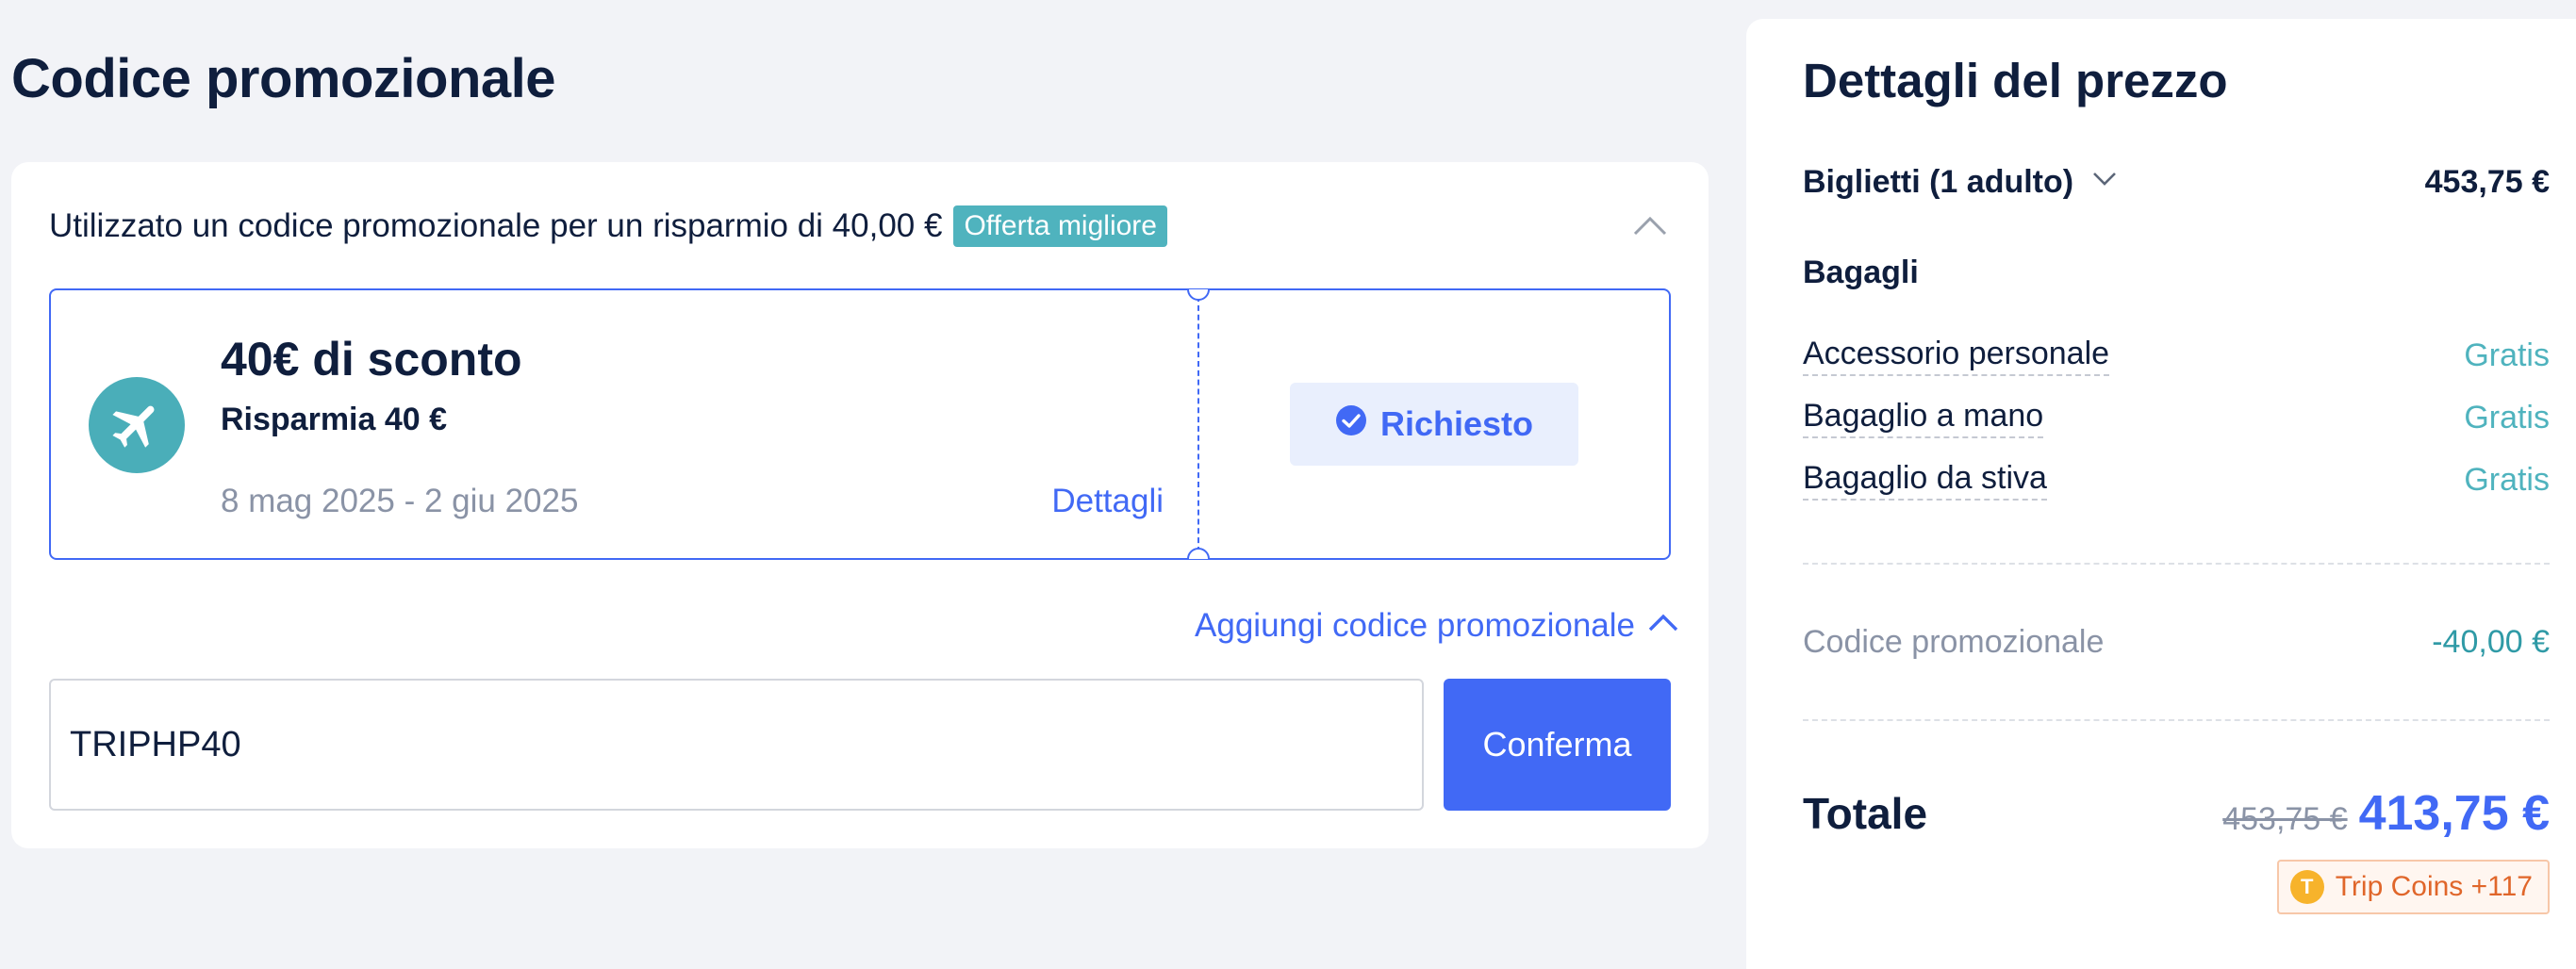 This screenshot has height=969, width=2576. What do you see at coordinates (2176, 480) in the screenshot?
I see `baggage-row: Bagaglio da stiva Gratis` at bounding box center [2176, 480].